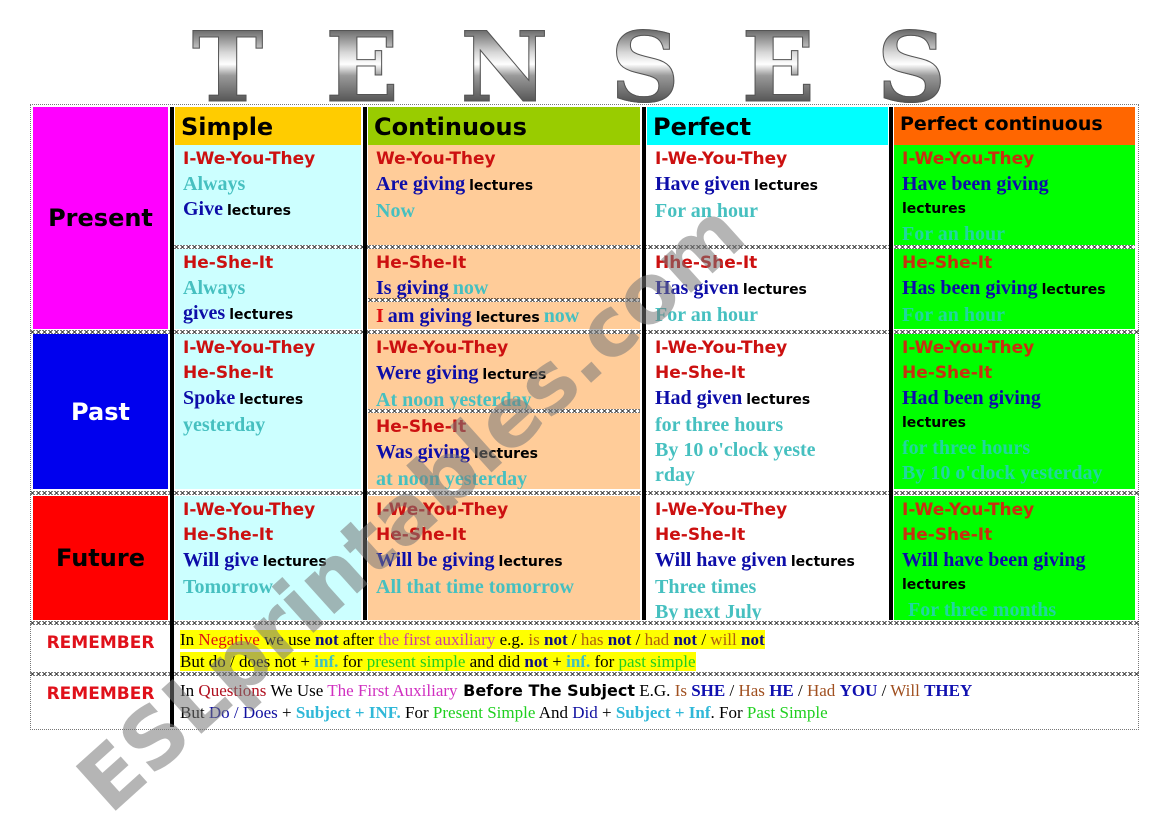 Image resolution: width=1169 pixels, height=831 pixels. What do you see at coordinates (735, 450) in the screenshot?
I see `time-expression: By 10 o'clock yeste` at bounding box center [735, 450].